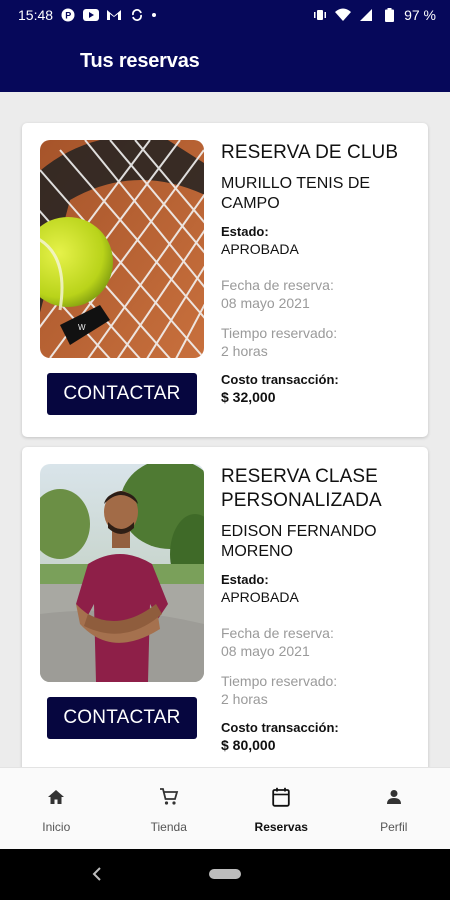 The width and height of the screenshot is (450, 900). I want to click on cart-icon, so click(169, 797).